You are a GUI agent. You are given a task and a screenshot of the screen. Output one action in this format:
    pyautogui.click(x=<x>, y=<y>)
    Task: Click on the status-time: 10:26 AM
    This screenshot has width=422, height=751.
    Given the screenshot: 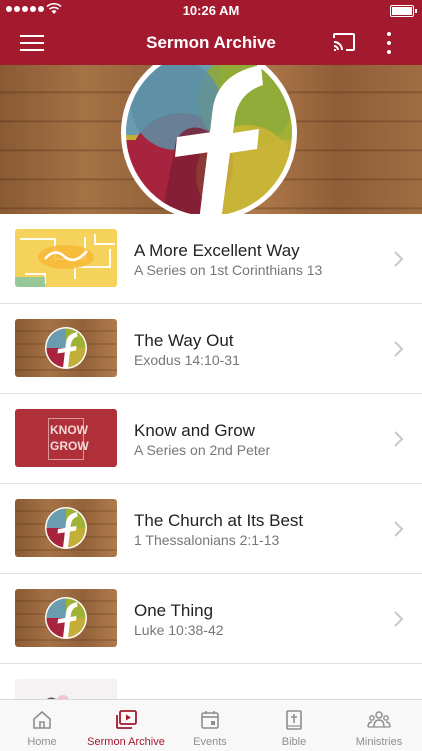 What is the action you would take?
    pyautogui.click(x=211, y=10)
    